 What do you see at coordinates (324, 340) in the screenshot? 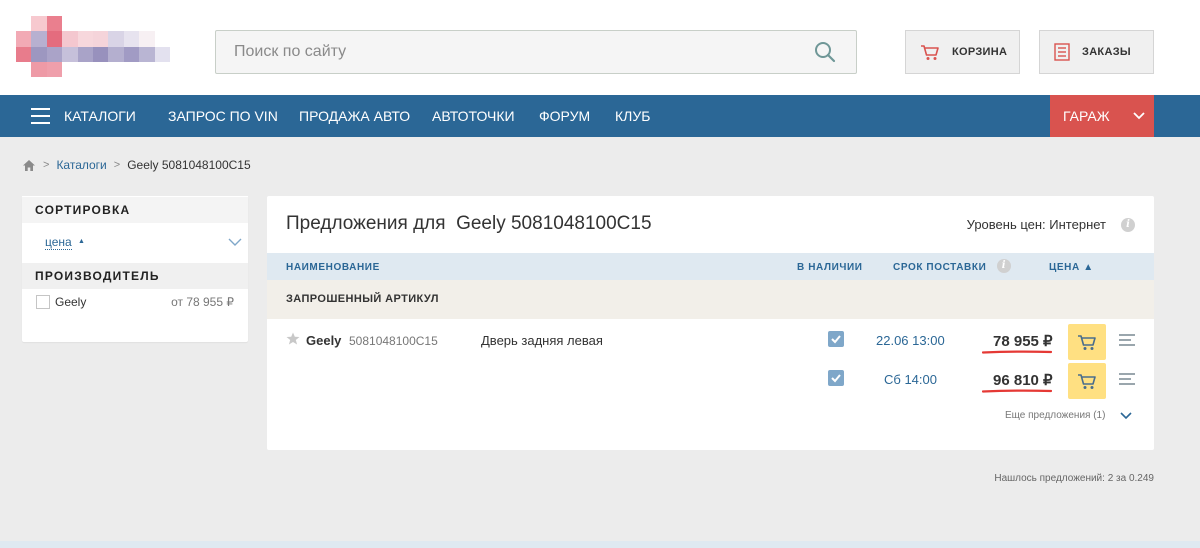
I see `offer-brand: Geely` at bounding box center [324, 340].